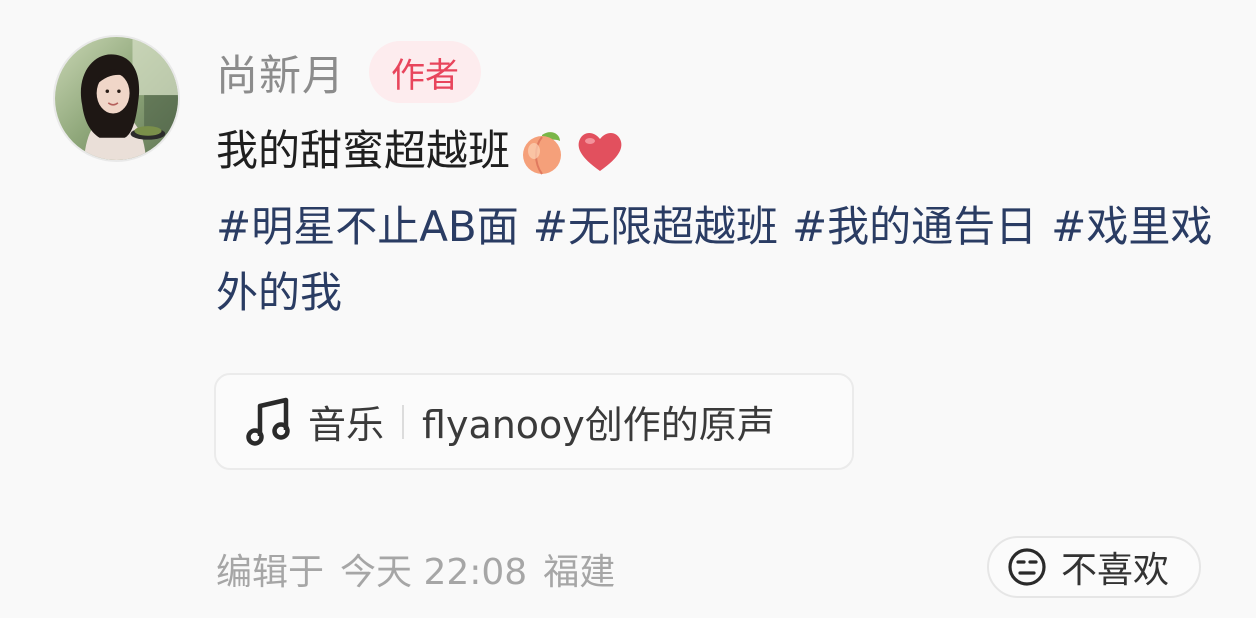 Image resolution: width=1256 pixels, height=618 pixels. Describe the element at coordinates (403, 421) in the screenshot. I see `music-divider` at that location.